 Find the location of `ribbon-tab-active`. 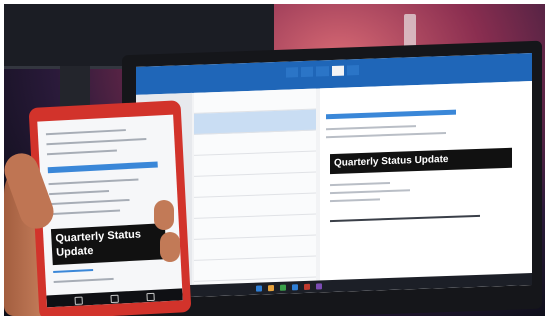

ribbon-tab-active is located at coordinates (337, 71).